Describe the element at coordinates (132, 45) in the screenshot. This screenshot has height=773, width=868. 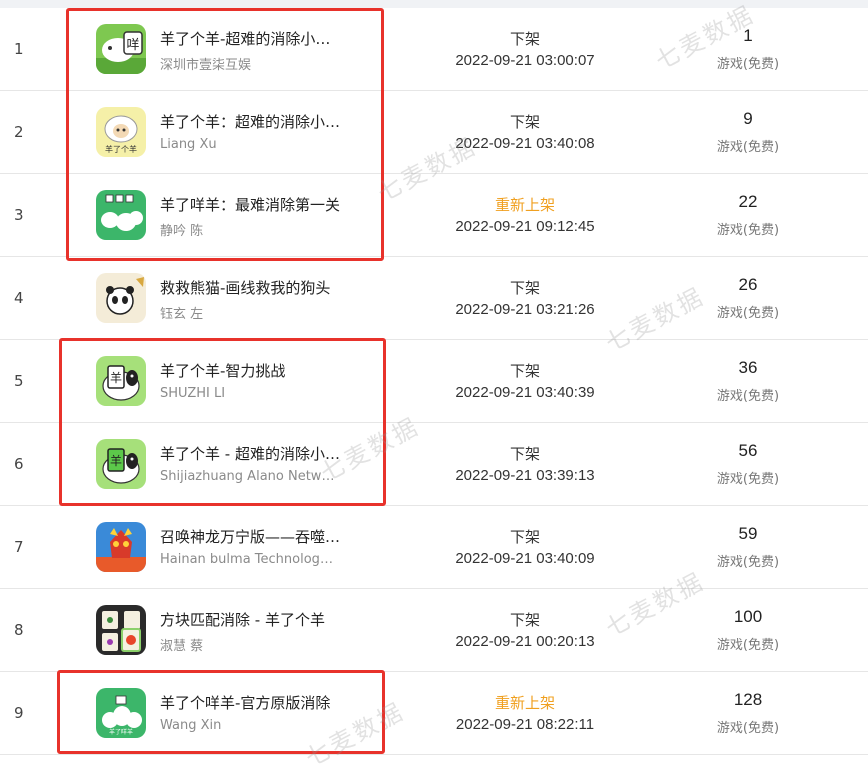
I see `svg-text: 咩` at that location.